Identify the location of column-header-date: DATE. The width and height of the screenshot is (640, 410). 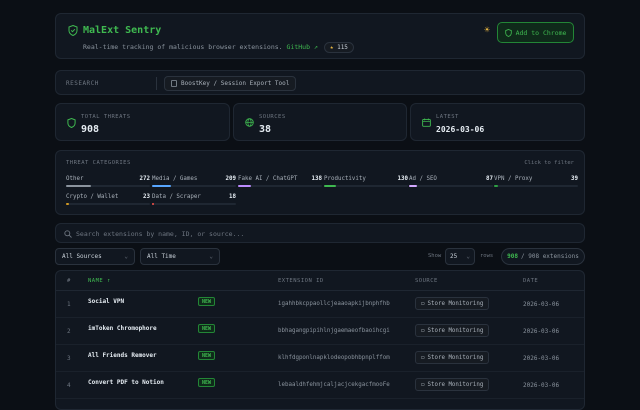
(530, 281).